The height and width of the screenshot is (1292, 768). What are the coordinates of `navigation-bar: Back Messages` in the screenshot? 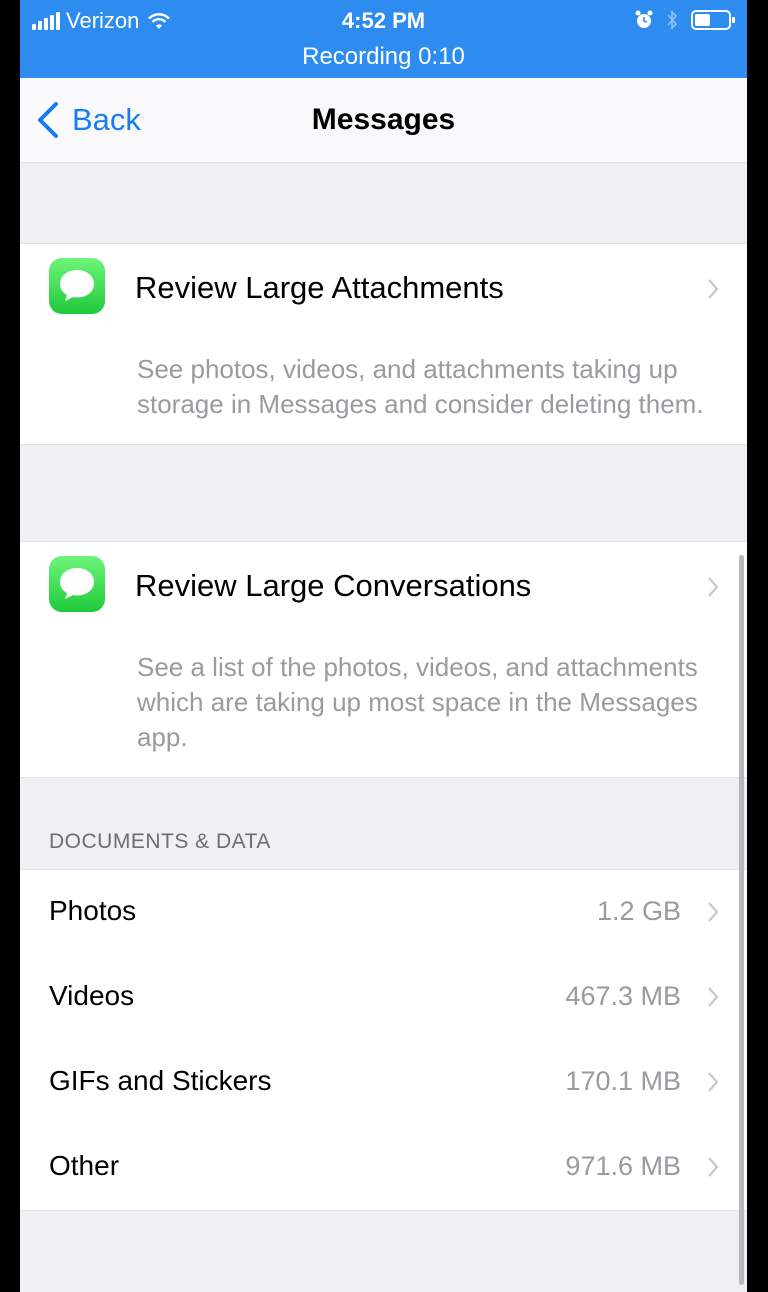 It's located at (383, 120).